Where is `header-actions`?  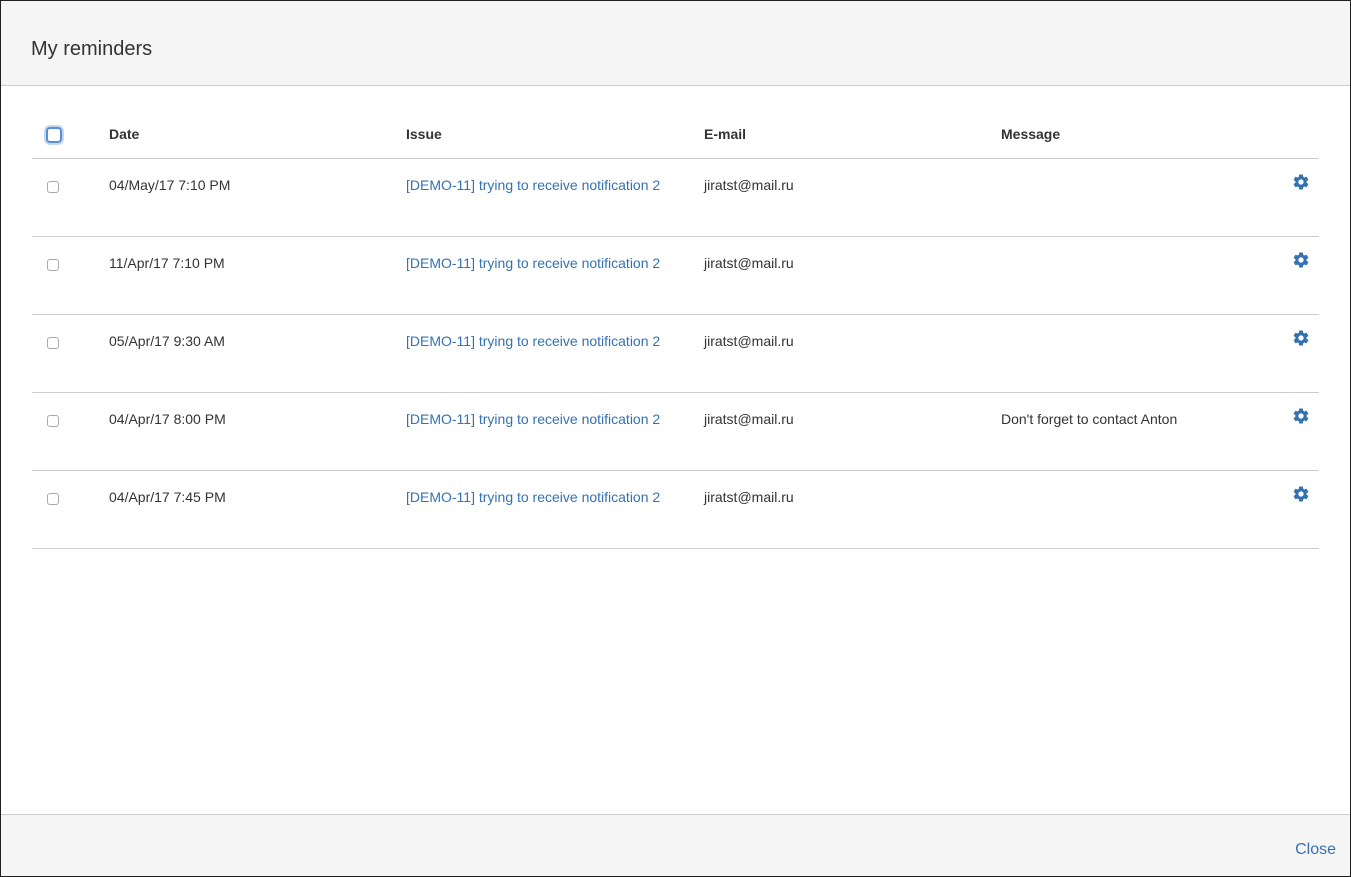
header-actions is located at coordinates (1305, 134).